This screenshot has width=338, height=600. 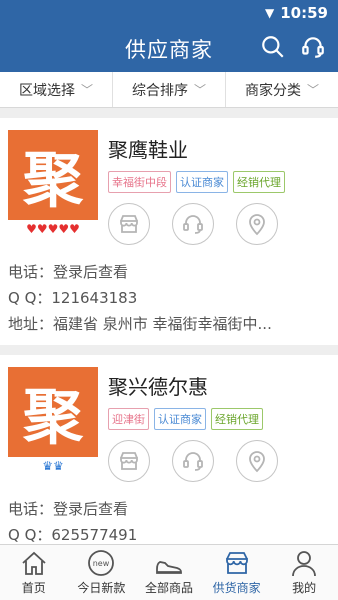 I want to click on location-tag: 迎津街, so click(x=128, y=419).